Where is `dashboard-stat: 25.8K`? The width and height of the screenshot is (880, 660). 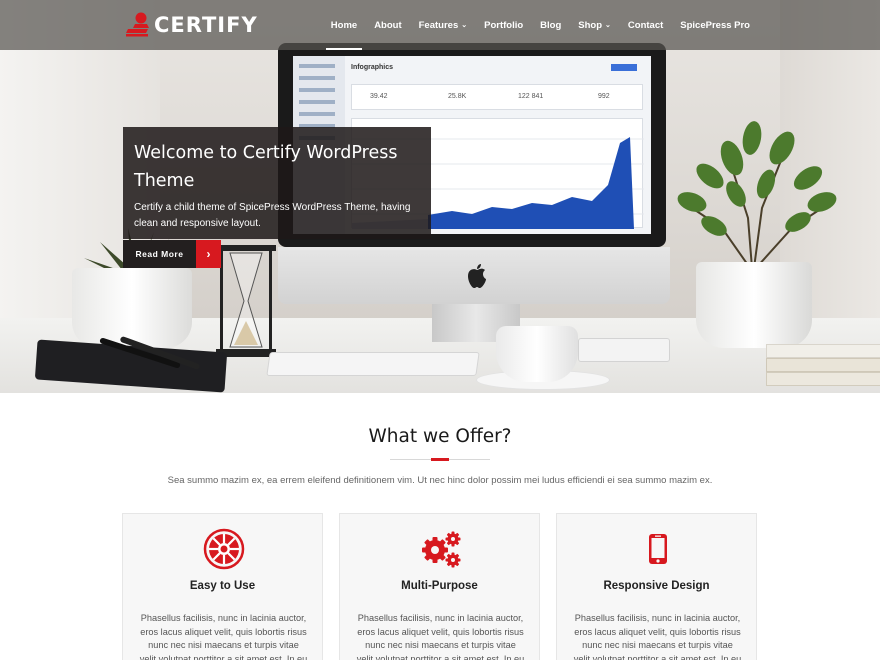
dashboard-stat: 25.8K is located at coordinates (457, 96).